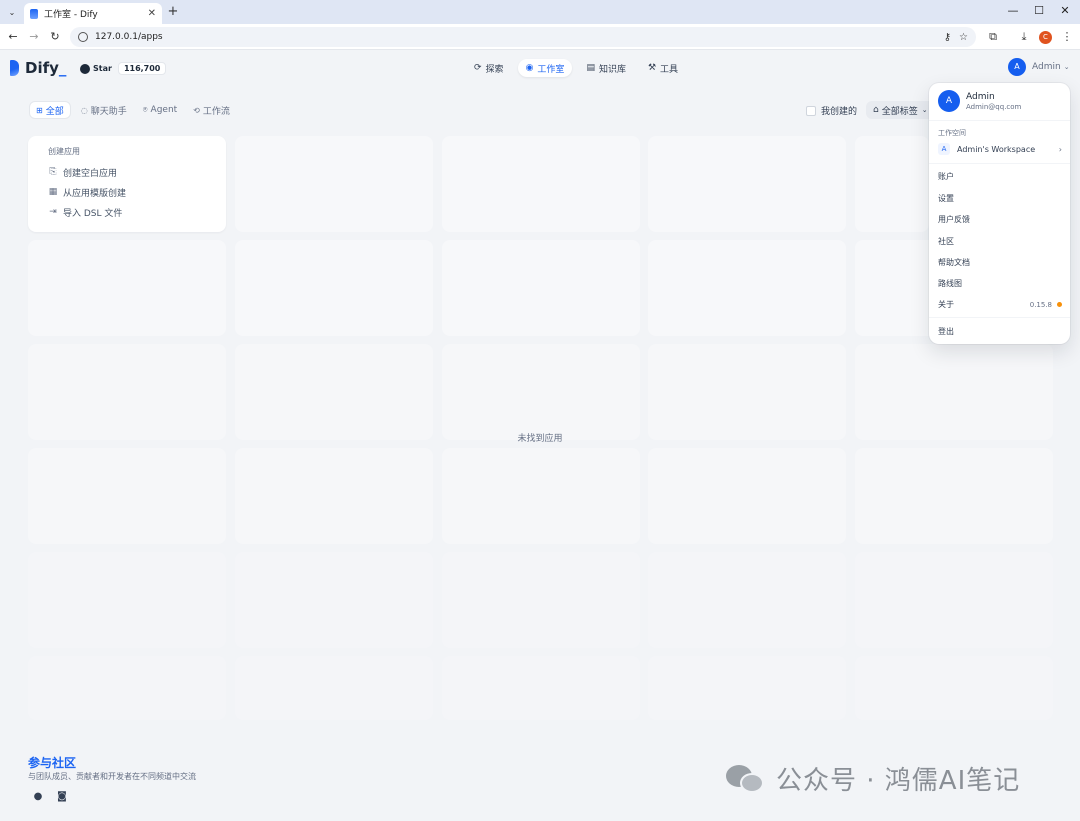 The height and width of the screenshot is (821, 1080). What do you see at coordinates (93, 213) in the screenshot?
I see `import-dsl-label: 导入 DSL 文件` at bounding box center [93, 213].